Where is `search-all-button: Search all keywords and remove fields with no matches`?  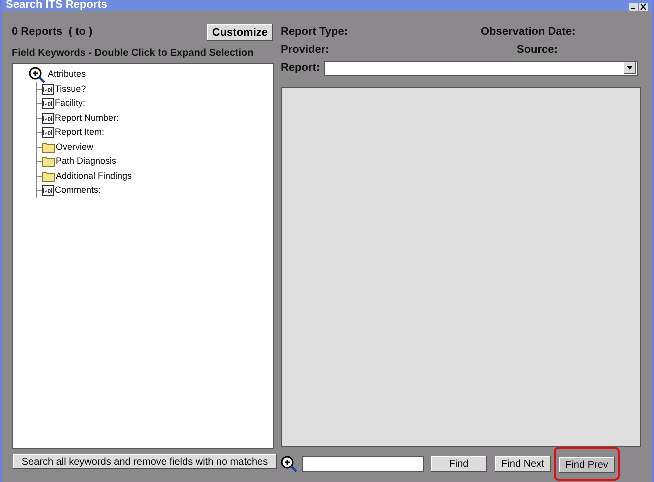
search-all-button: Search all keywords and remove fields with no matches is located at coordinates (145, 461).